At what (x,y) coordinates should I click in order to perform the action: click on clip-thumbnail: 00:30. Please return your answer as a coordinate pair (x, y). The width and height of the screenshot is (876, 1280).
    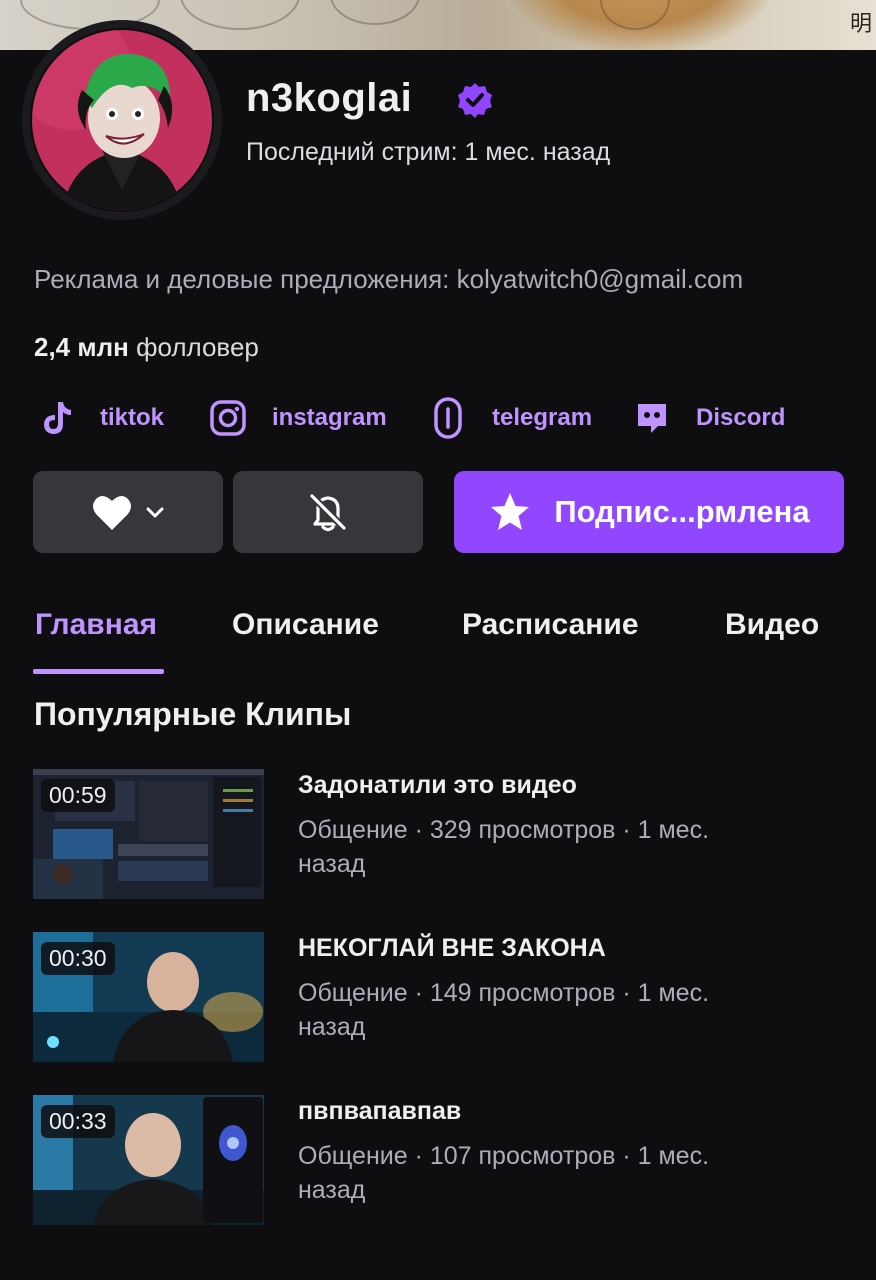
    Looking at the image, I should click on (148, 997).